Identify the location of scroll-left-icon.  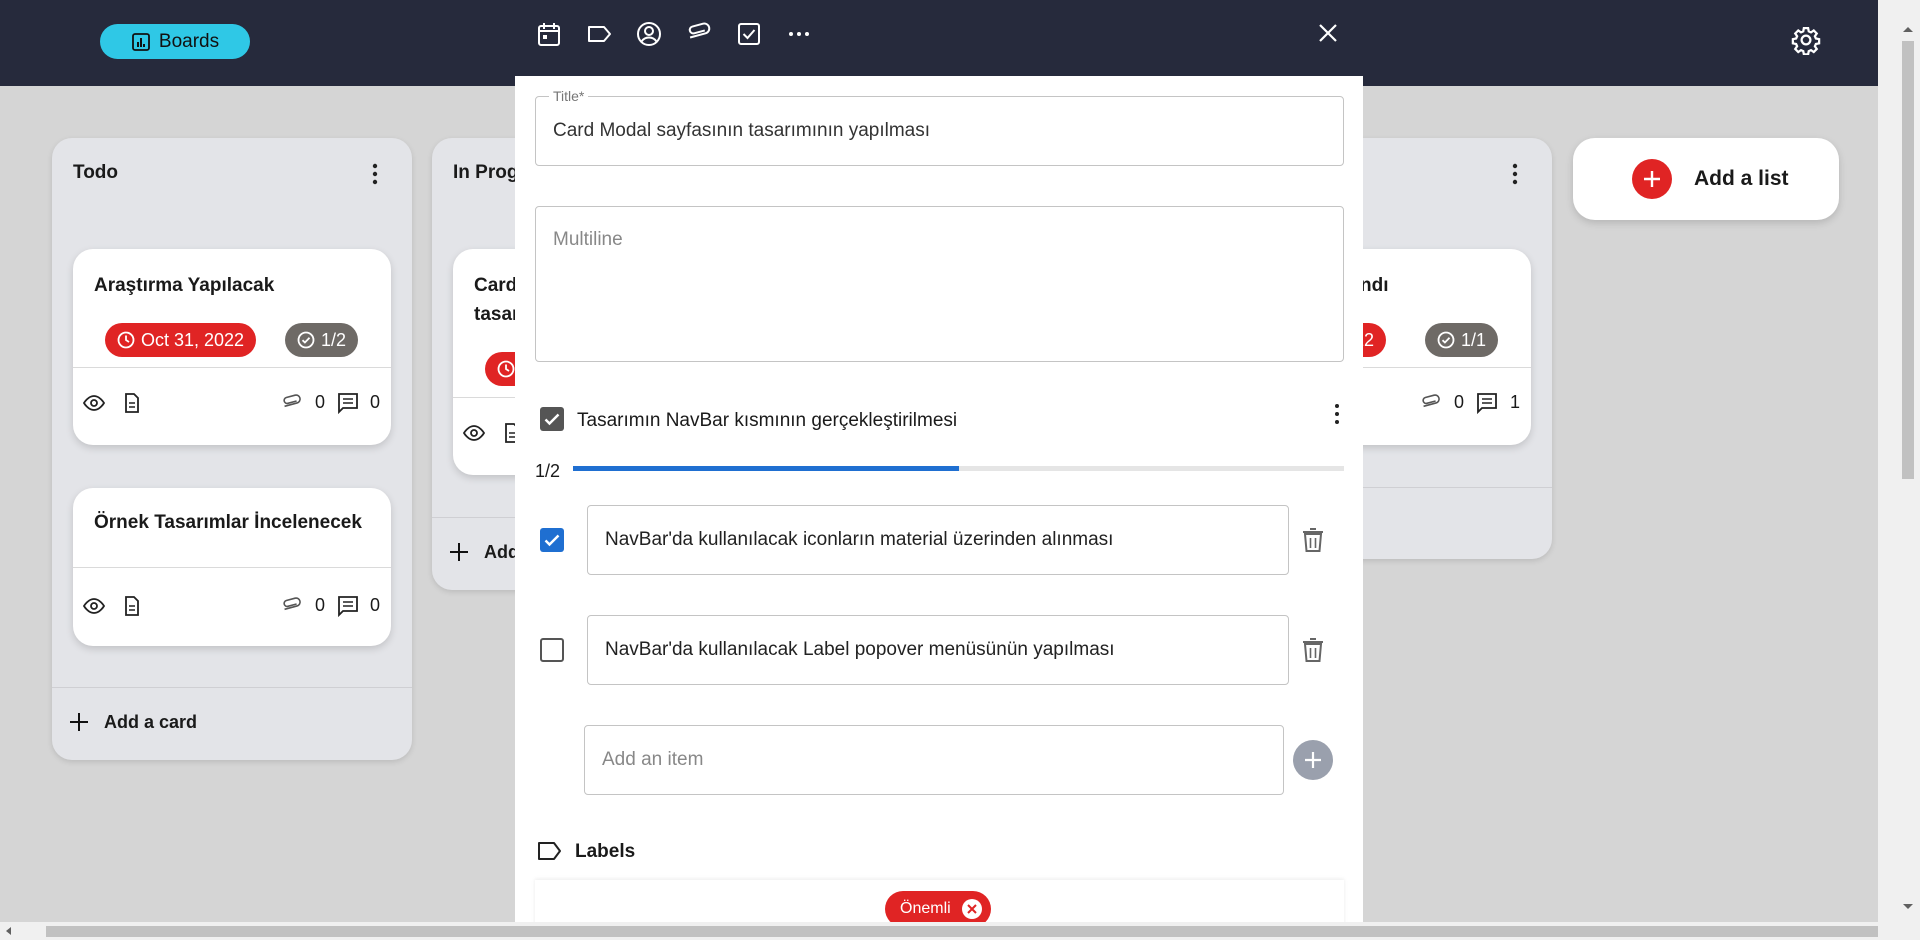
(9, 931).